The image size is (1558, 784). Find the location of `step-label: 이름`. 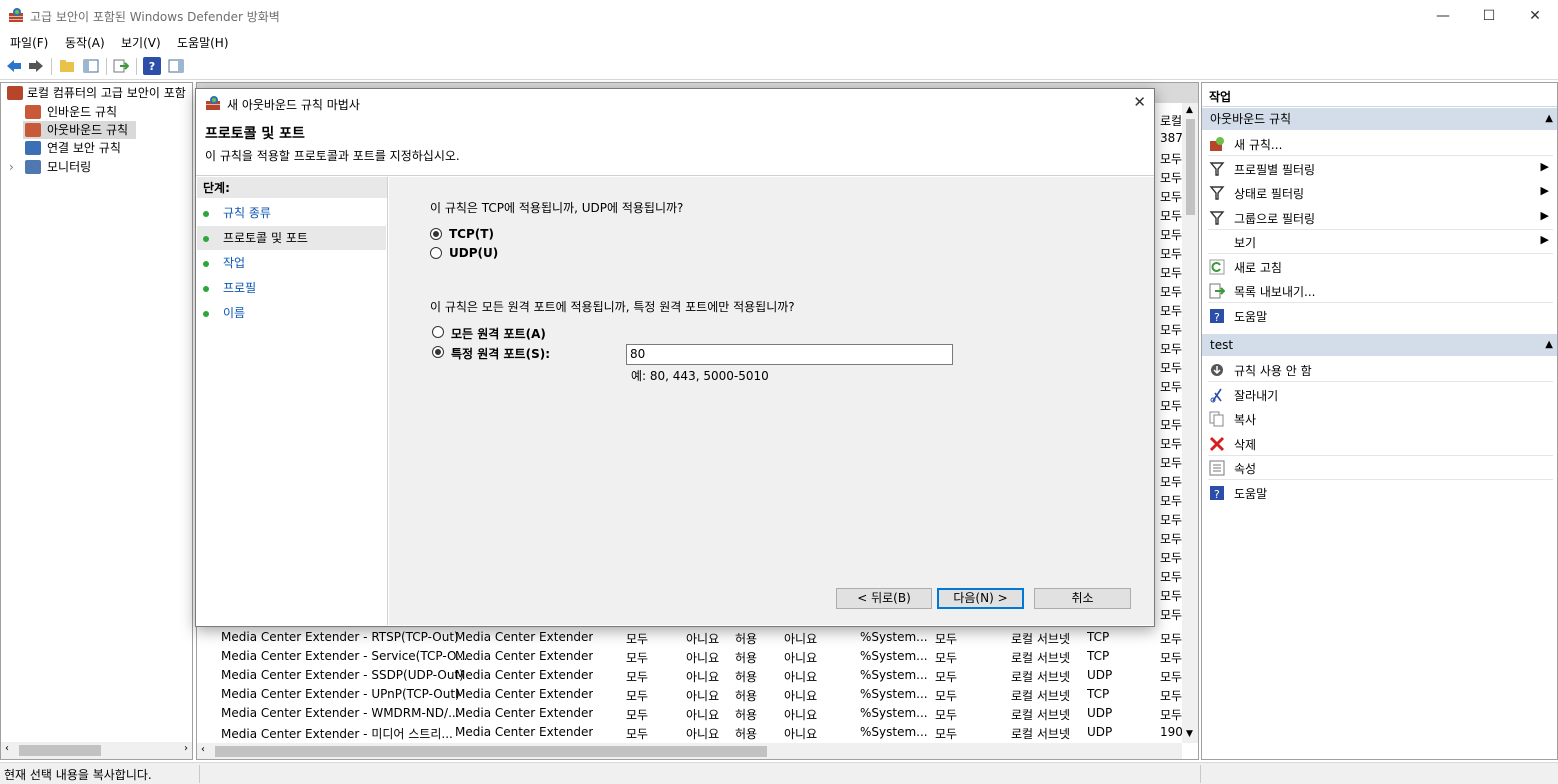

step-label: 이름 is located at coordinates (234, 313).